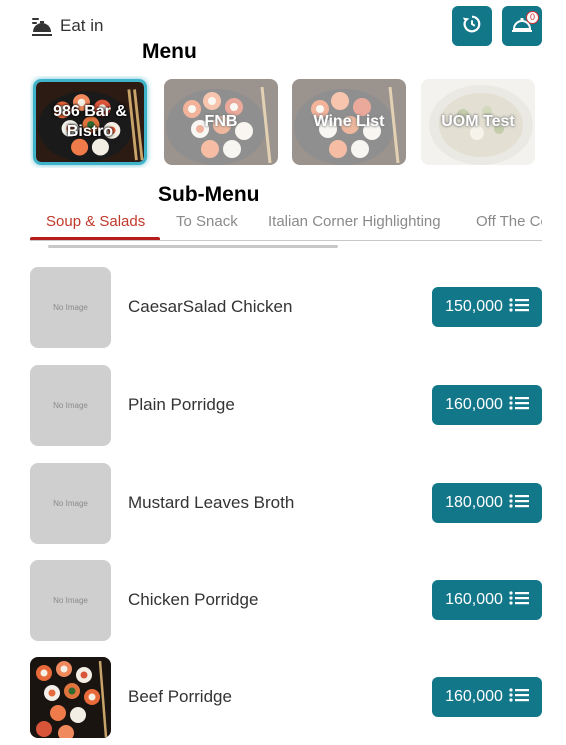 This screenshot has width=566, height=745. Describe the element at coordinates (209, 194) in the screenshot. I see `submenu-annotation: Sub-Menu` at that location.